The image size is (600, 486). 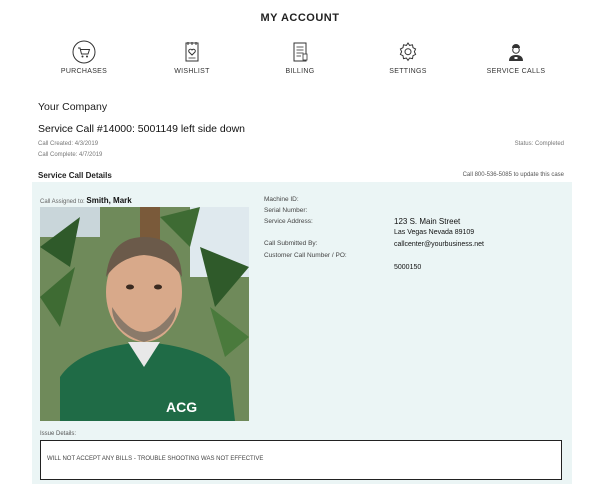 What do you see at coordinates (408, 267) in the screenshot?
I see `customer-po-value: 5000150` at bounding box center [408, 267].